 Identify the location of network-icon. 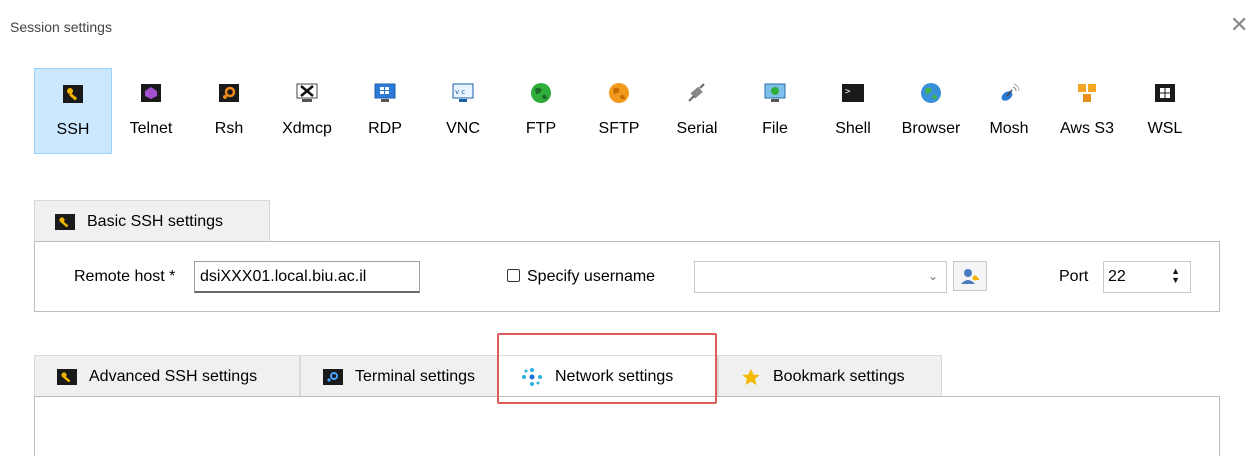
(532, 376).